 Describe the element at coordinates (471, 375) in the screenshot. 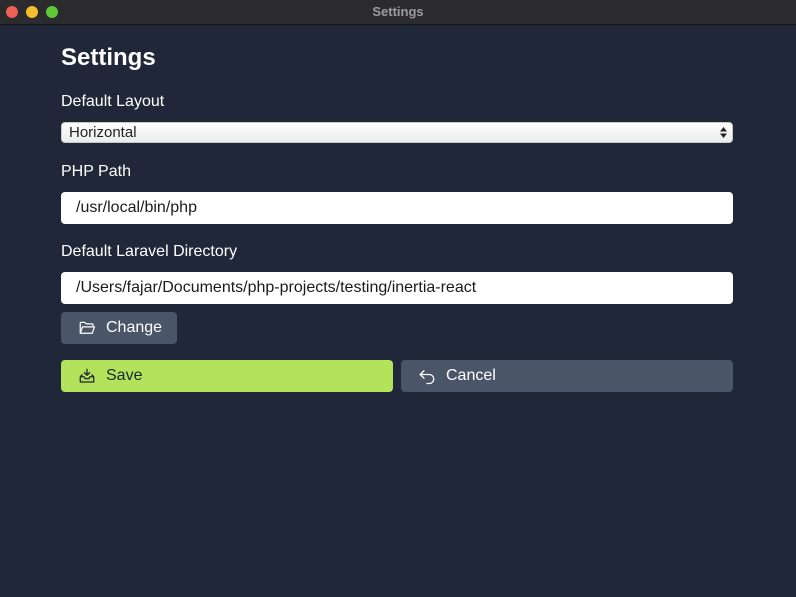

I see `cancel-button-label: Cancel` at that location.